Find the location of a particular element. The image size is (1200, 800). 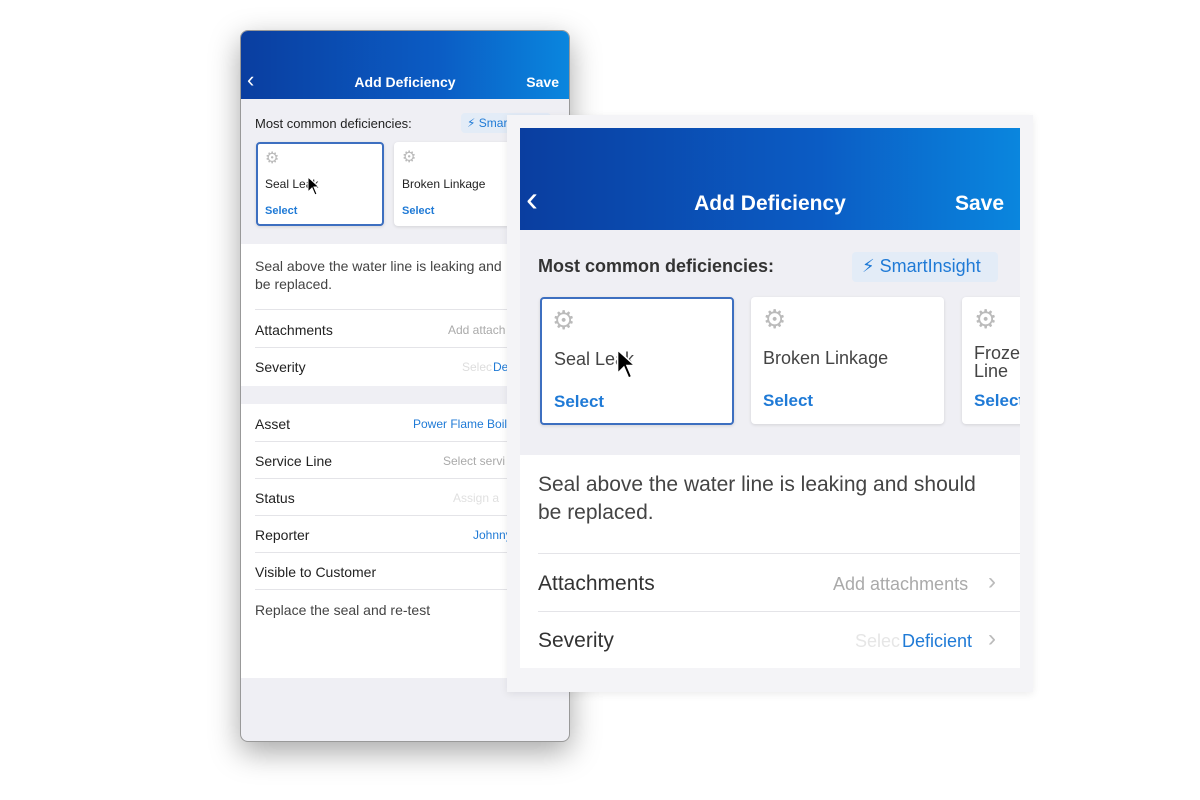

row-value: Assign a is located at coordinates (476, 498).